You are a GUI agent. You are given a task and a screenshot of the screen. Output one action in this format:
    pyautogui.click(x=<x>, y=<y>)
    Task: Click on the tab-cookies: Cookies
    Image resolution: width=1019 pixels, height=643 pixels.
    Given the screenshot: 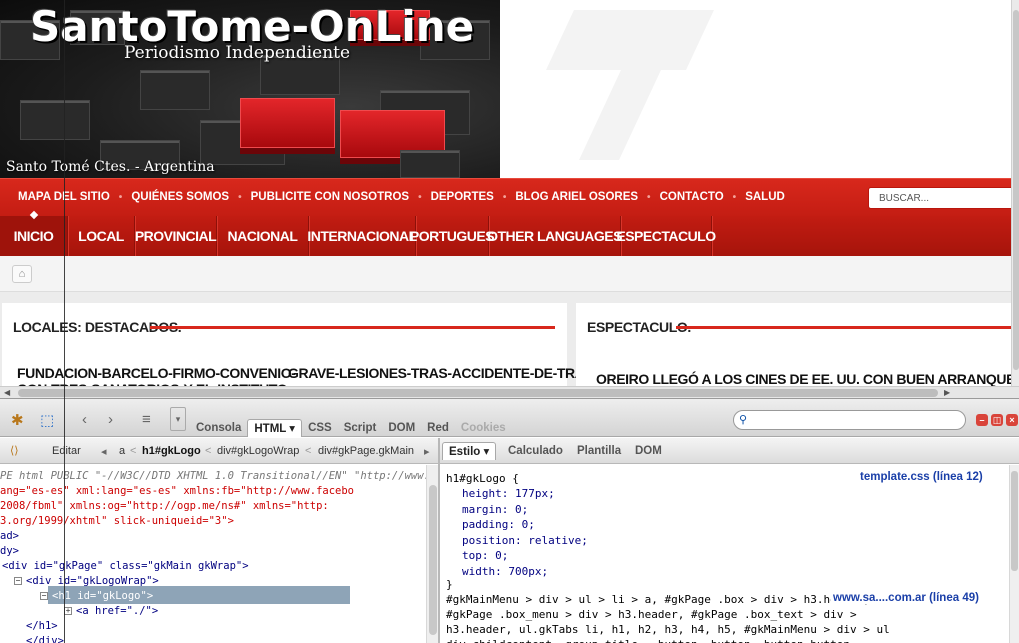 What is the action you would take?
    pyautogui.click(x=483, y=428)
    